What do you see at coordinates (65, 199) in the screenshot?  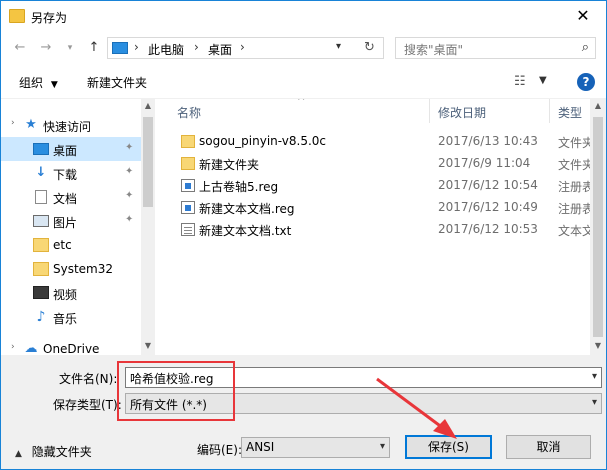 I see `sidebar-item-label: 文档` at bounding box center [65, 199].